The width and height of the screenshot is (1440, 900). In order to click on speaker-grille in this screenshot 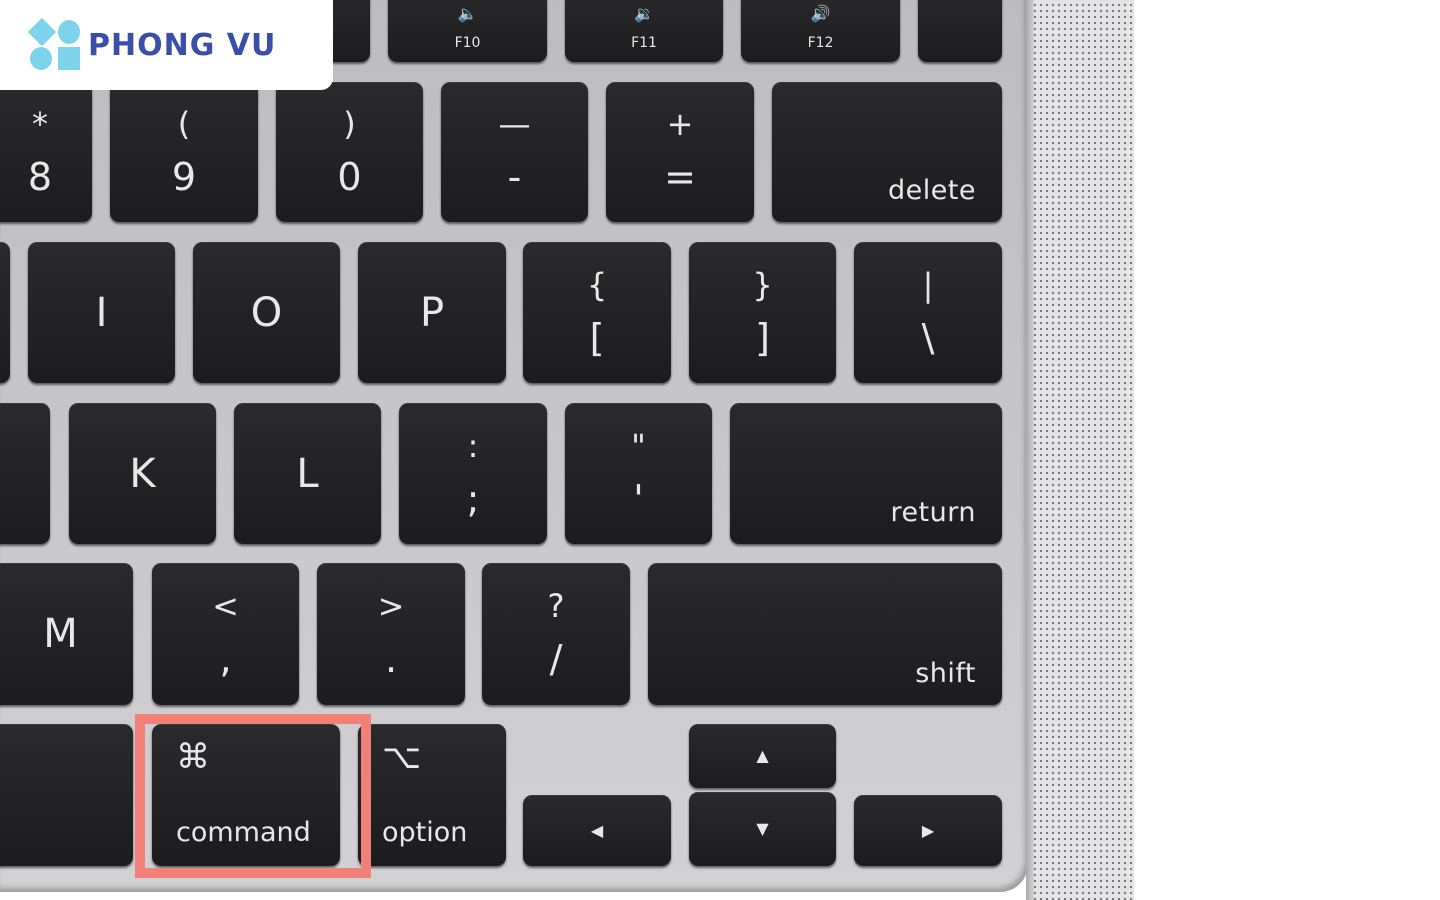, I will do `click(1084, 450)`.